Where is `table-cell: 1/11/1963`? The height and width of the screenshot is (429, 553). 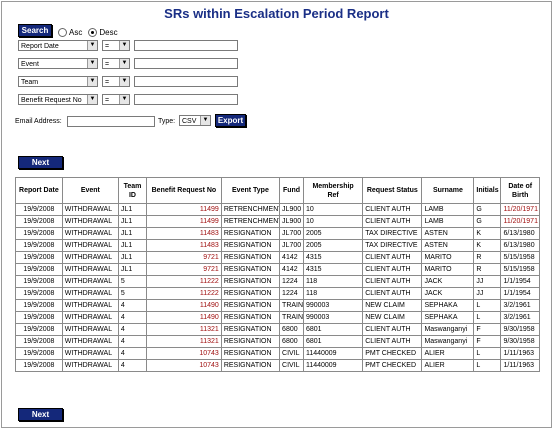 table-cell: 1/11/1963 is located at coordinates (520, 353).